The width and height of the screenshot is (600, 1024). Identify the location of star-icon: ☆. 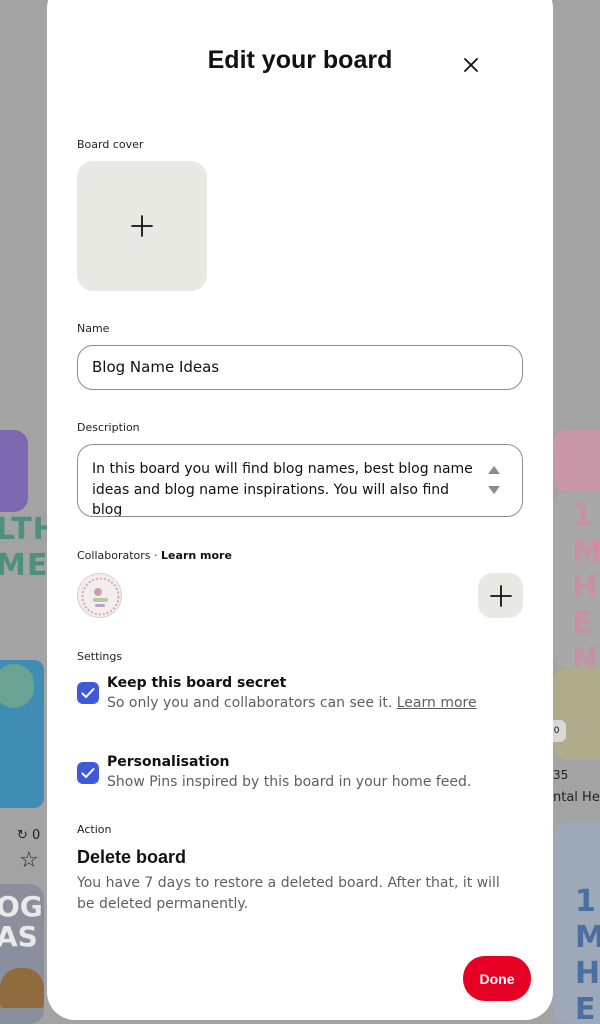
(29, 860).